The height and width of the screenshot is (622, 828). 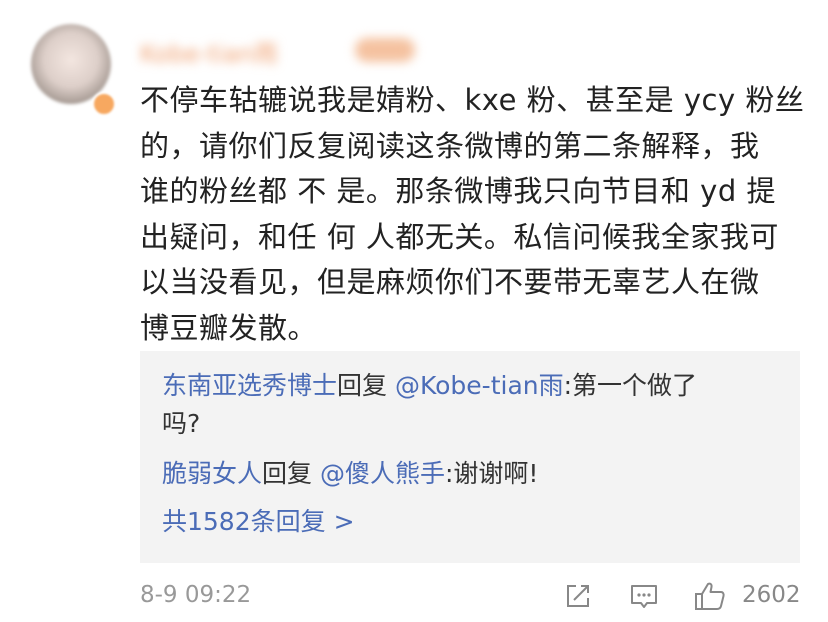 I want to click on comment-footer: 8-9 09:22 2602, so click(x=470, y=598).